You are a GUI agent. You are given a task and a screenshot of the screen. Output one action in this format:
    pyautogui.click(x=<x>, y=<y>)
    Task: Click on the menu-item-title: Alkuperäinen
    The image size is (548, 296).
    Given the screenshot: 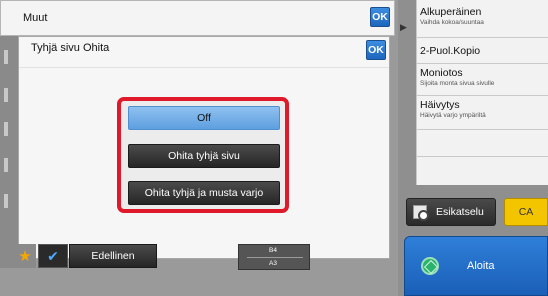 What is the action you would take?
    pyautogui.click(x=451, y=12)
    